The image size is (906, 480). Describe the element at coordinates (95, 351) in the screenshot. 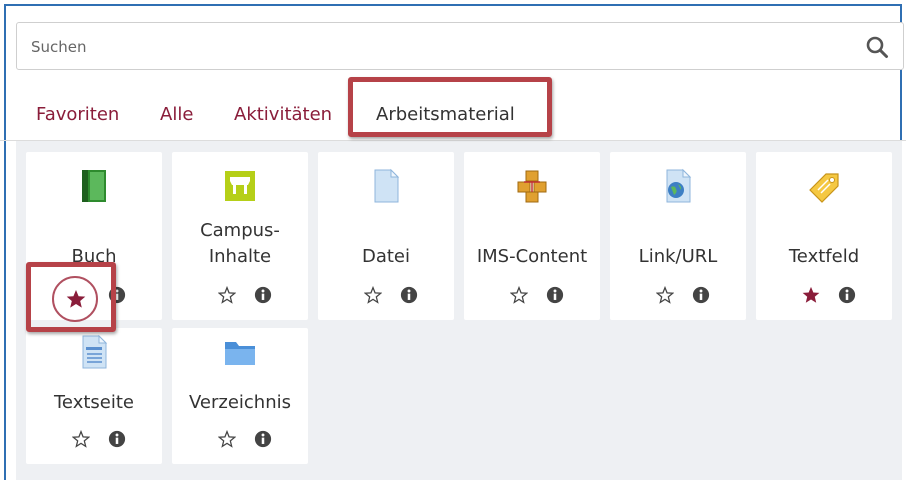

I see `page-icon` at that location.